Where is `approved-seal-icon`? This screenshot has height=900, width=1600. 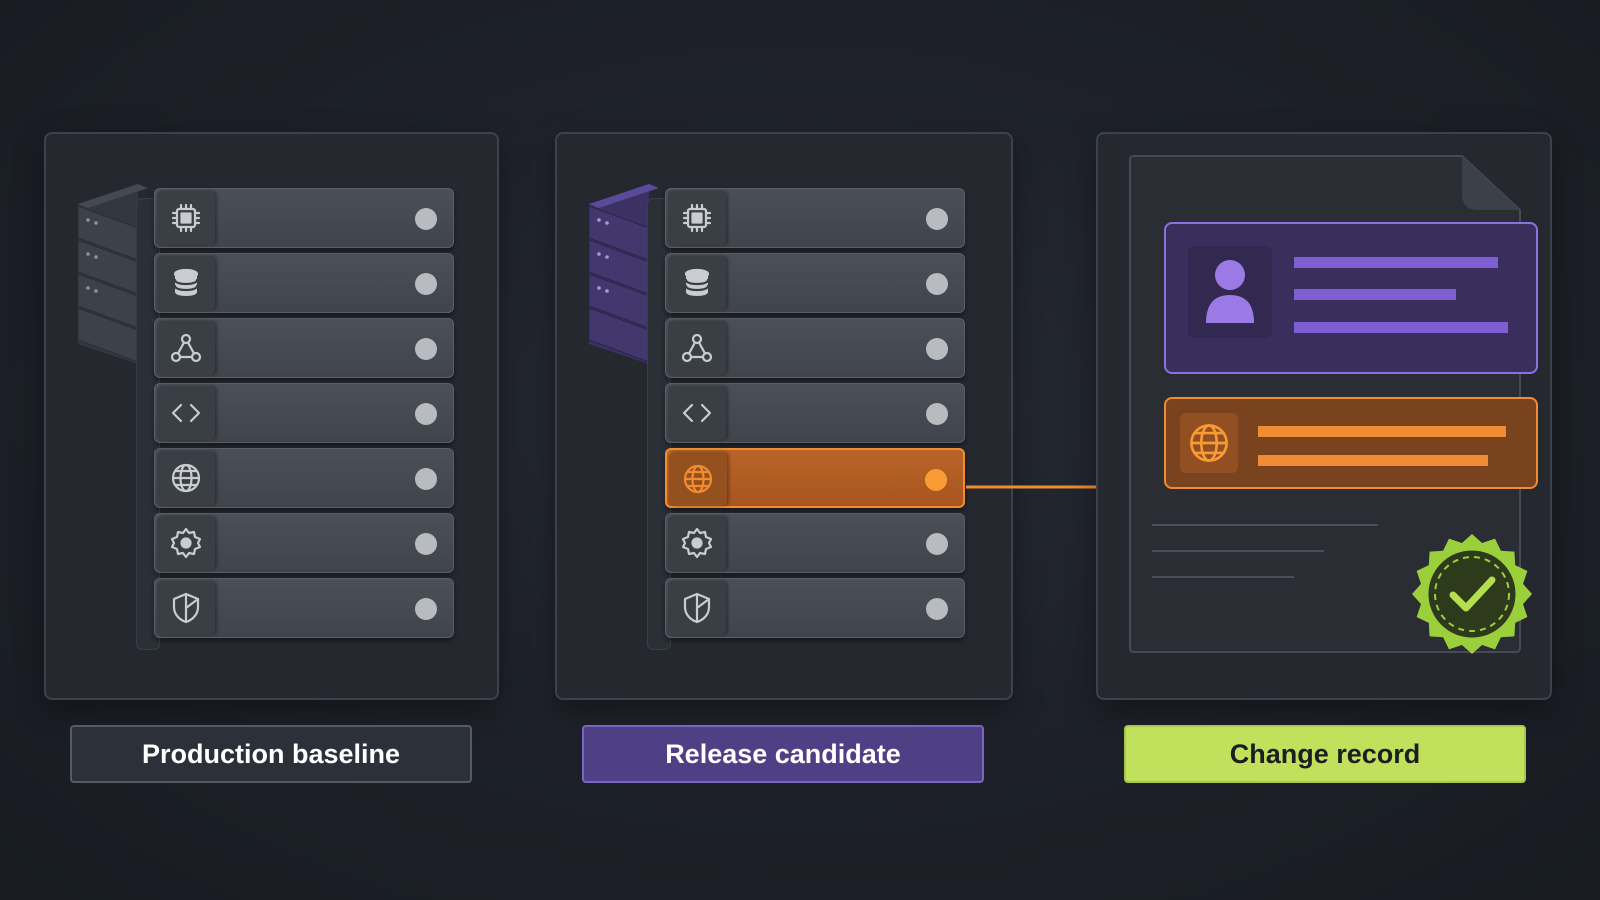
approved-seal-icon is located at coordinates (1472, 594).